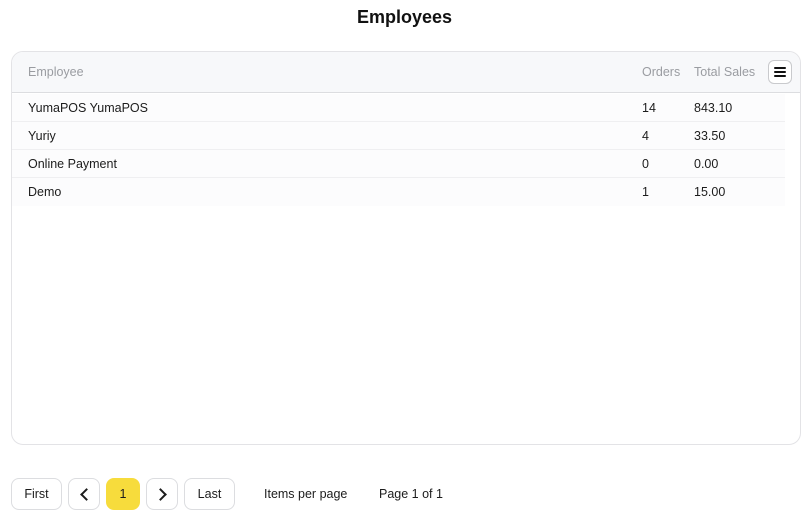 This screenshot has width=809, height=516. I want to click on total-sales-cell: 0.00, so click(706, 164).